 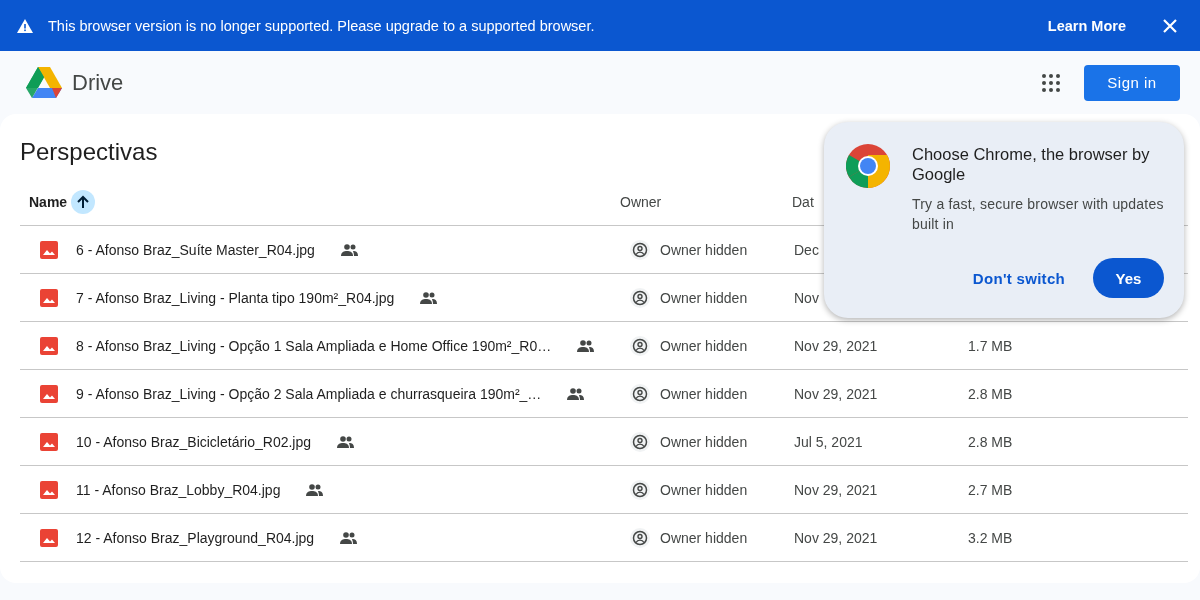 I want to click on promo-text: Try a fast, secure browser with updates built in, so click(x=1038, y=214).